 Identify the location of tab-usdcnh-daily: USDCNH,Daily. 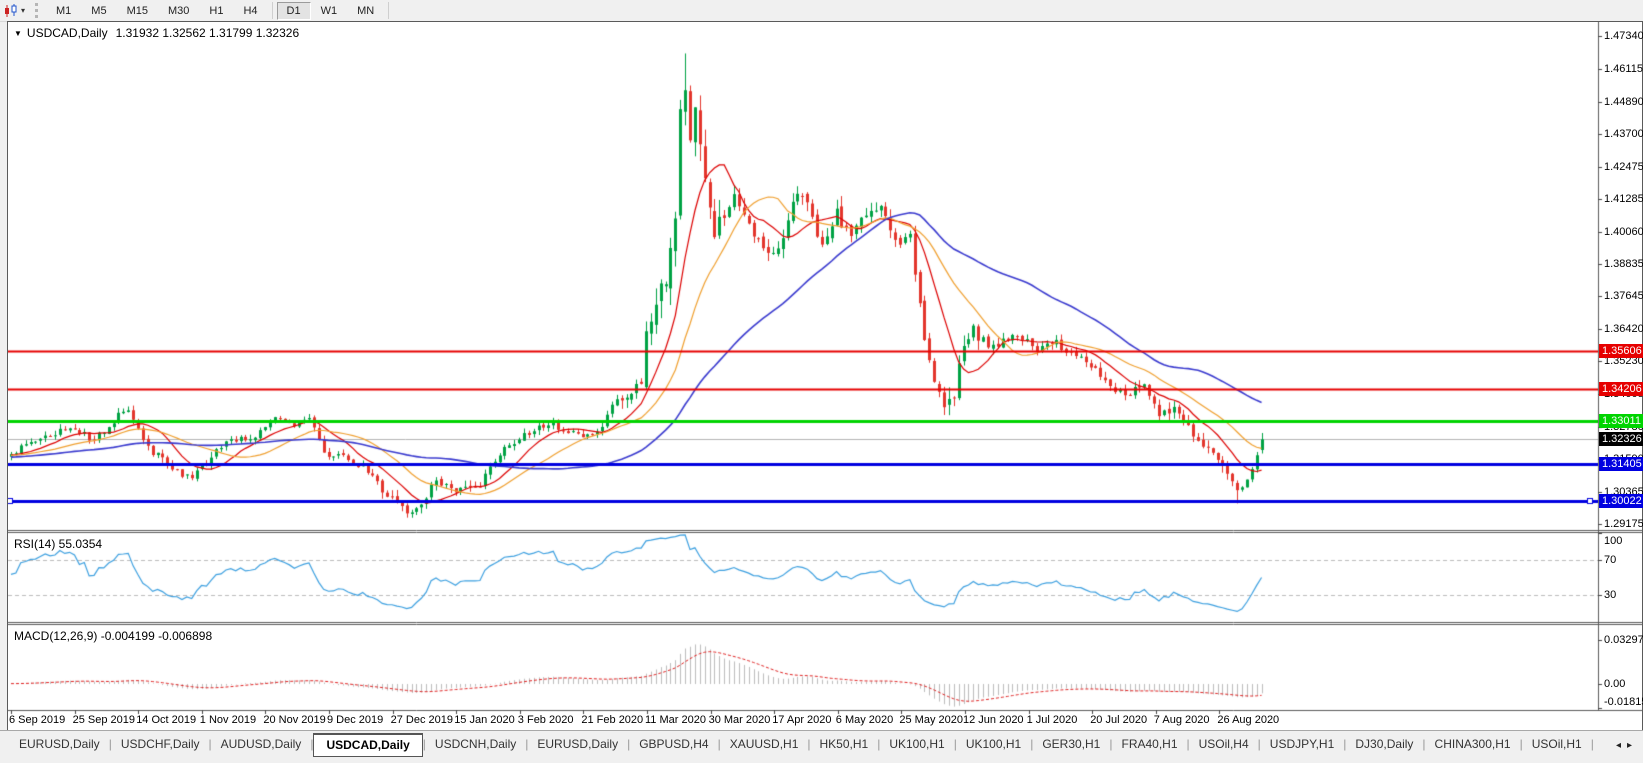
(475, 743).